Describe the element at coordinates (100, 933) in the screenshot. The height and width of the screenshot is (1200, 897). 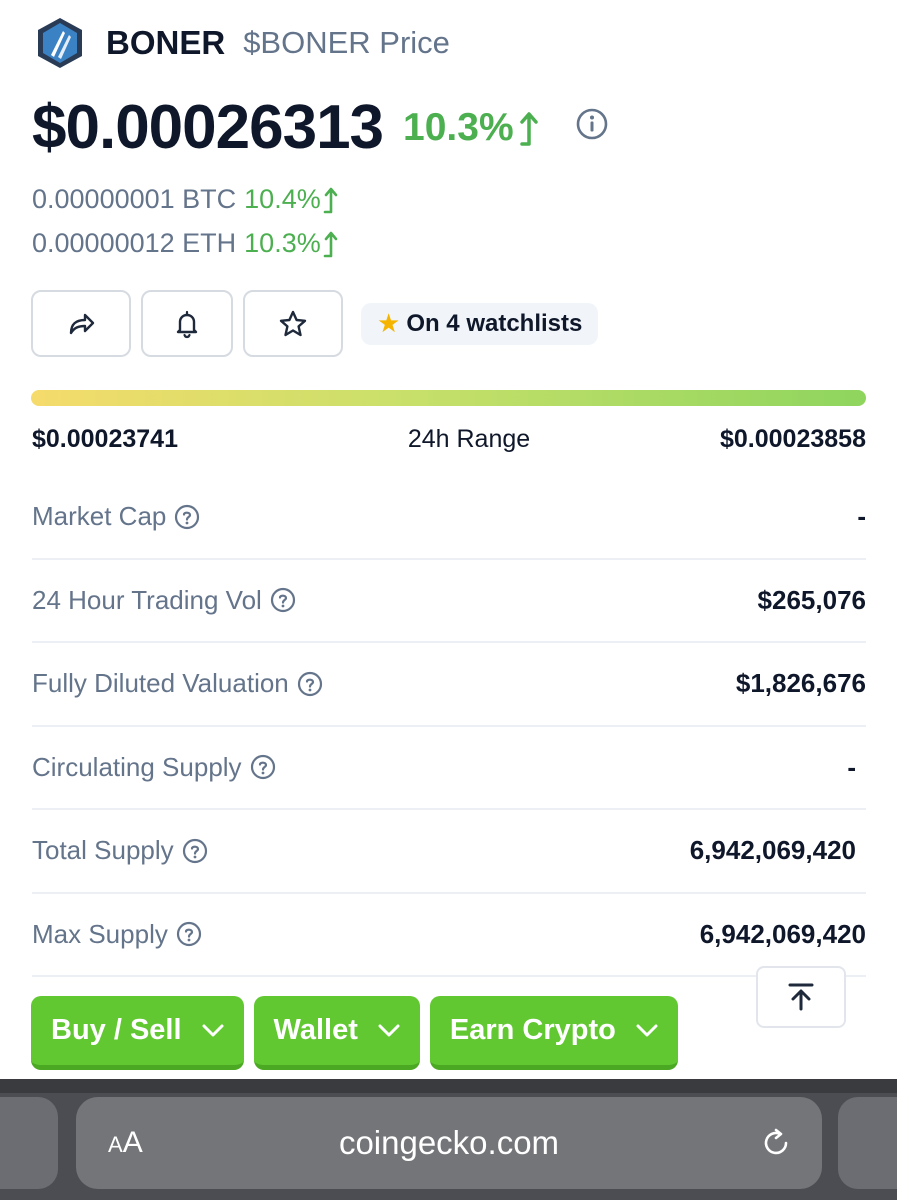
I see `stat-label-text: Max Supply` at that location.